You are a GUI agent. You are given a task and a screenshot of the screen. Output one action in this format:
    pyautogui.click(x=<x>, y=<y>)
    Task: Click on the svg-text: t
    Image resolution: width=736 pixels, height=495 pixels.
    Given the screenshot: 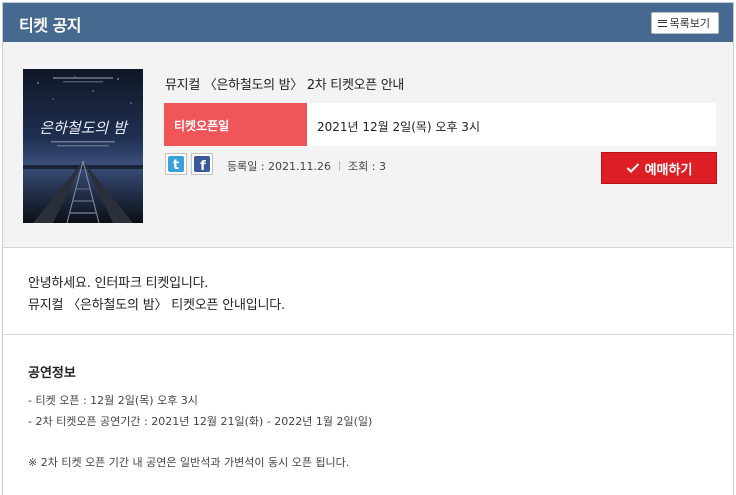 What is the action you would take?
    pyautogui.click(x=176, y=165)
    